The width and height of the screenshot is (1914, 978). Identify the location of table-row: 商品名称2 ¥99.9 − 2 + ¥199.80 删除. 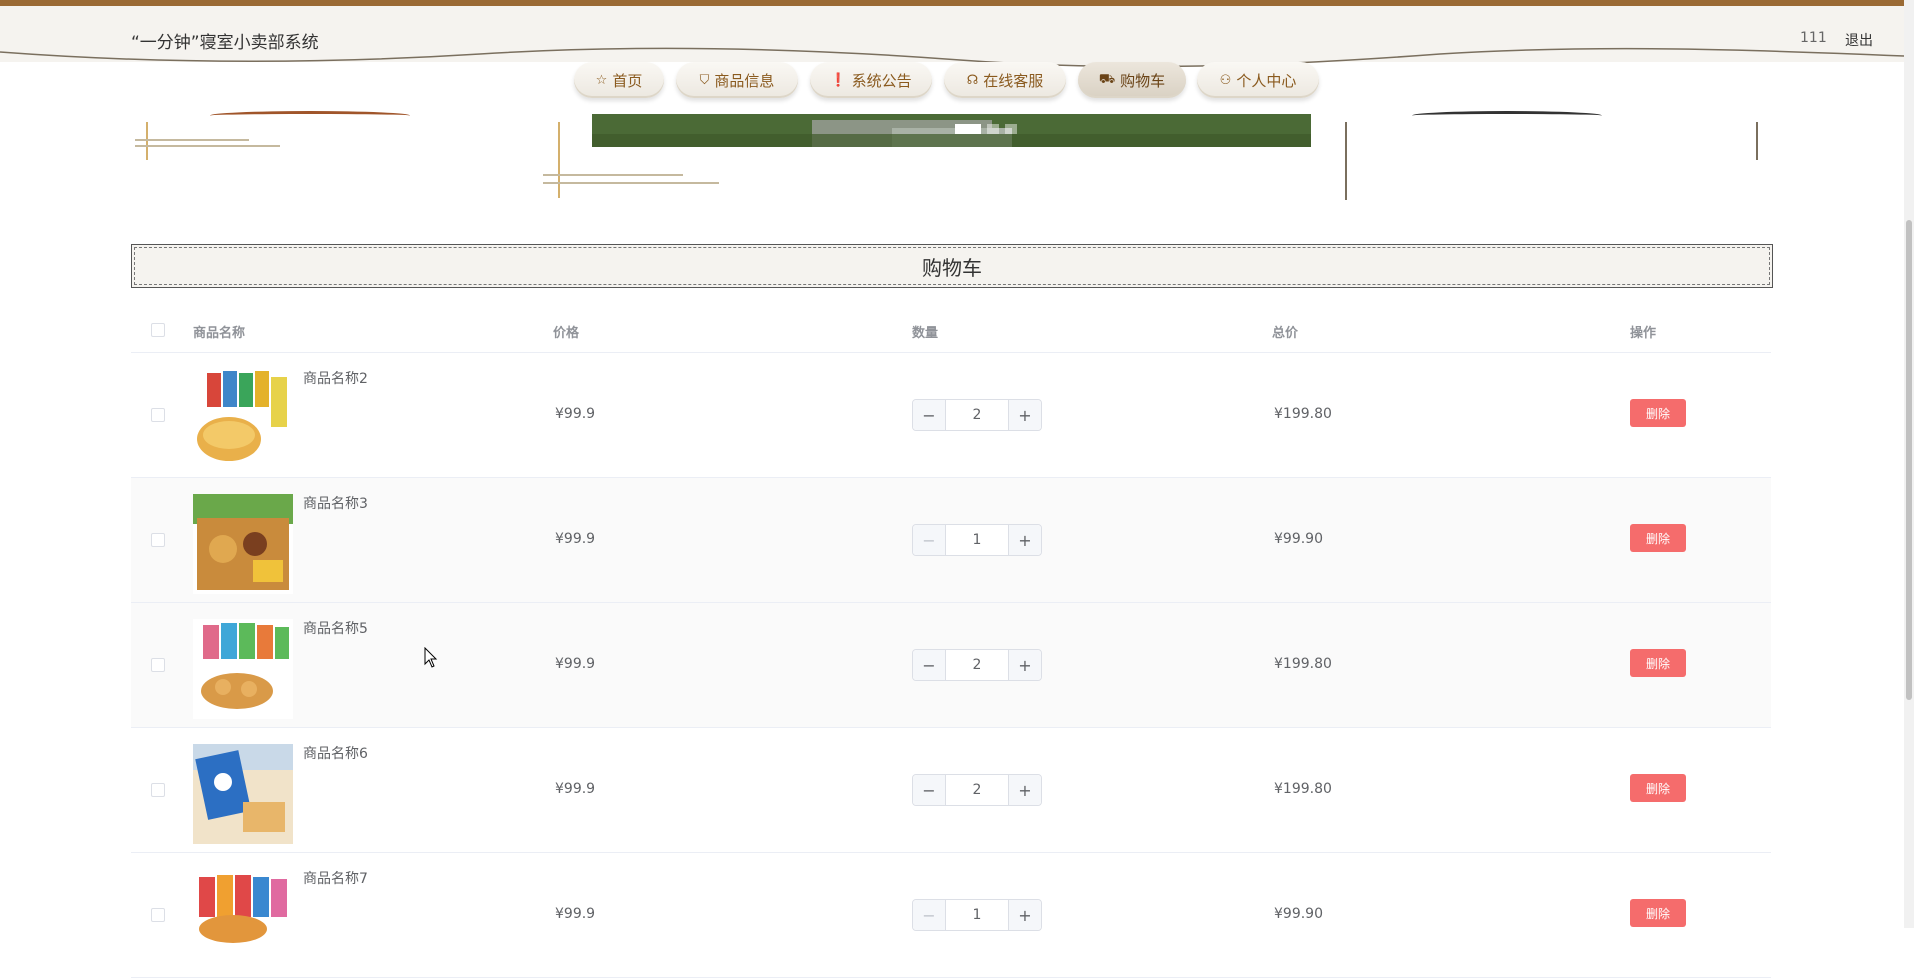
(951, 415).